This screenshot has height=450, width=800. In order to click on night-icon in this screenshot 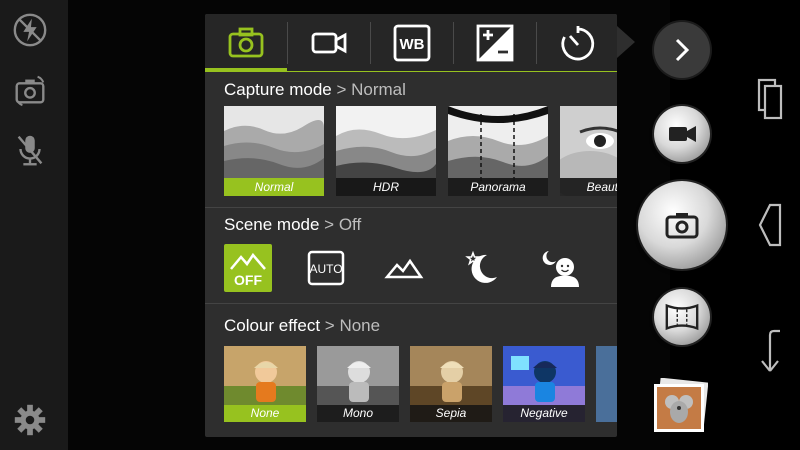, I will do `click(481, 266)`.